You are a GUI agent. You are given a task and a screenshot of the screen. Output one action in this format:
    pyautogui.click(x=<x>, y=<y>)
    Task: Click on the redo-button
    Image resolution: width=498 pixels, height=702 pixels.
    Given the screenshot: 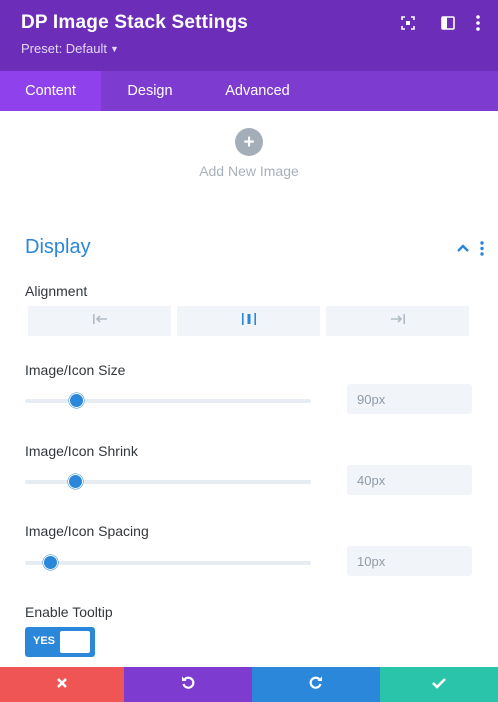 What is the action you would take?
    pyautogui.click(x=316, y=684)
    